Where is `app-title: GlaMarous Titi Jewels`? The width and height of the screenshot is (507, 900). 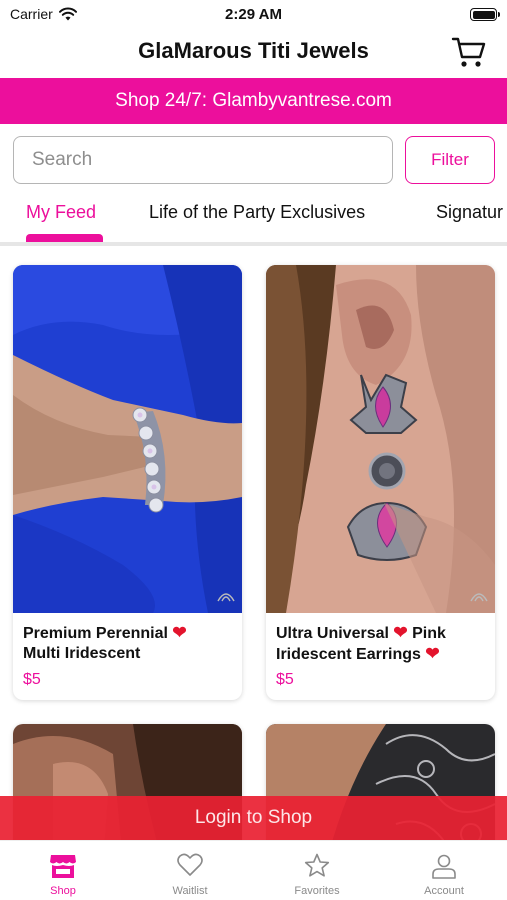
app-title: GlaMarous Titi Jewels is located at coordinates (253, 50).